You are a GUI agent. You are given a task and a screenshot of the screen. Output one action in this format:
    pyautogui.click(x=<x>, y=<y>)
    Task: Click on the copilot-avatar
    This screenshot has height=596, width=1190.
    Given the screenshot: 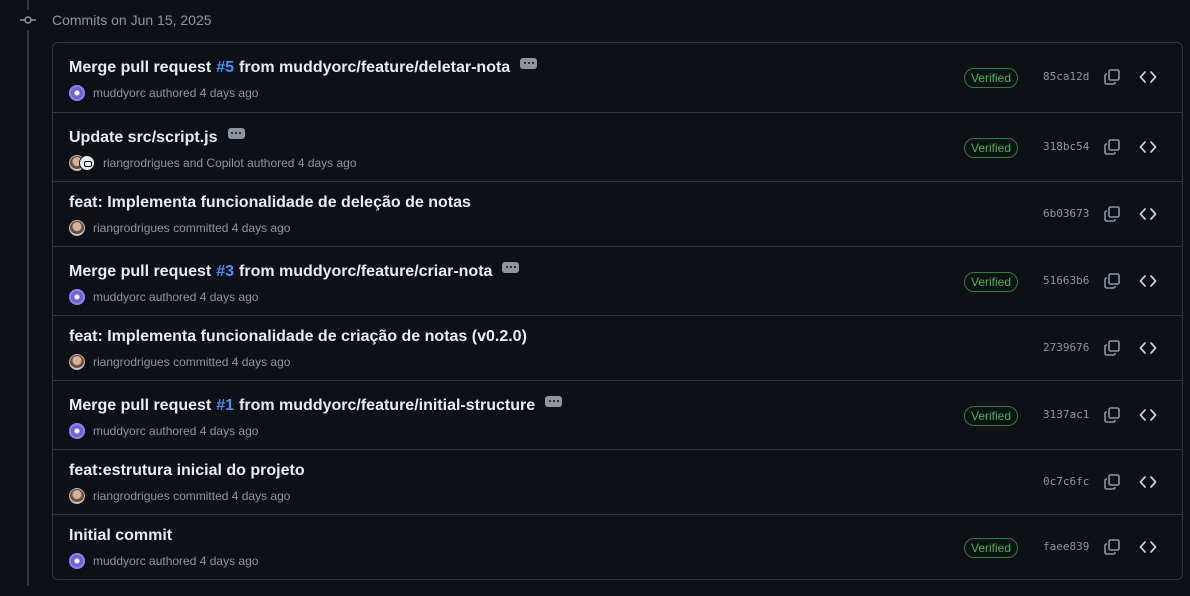 What is the action you would take?
    pyautogui.click(x=87, y=163)
    